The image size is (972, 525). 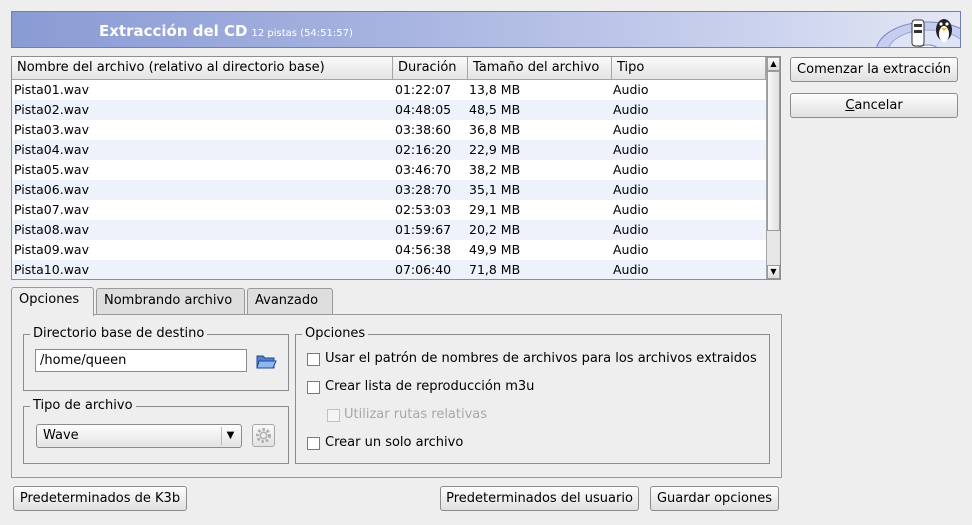 I want to click on duration-cell: 03:46:70, so click(x=423, y=169).